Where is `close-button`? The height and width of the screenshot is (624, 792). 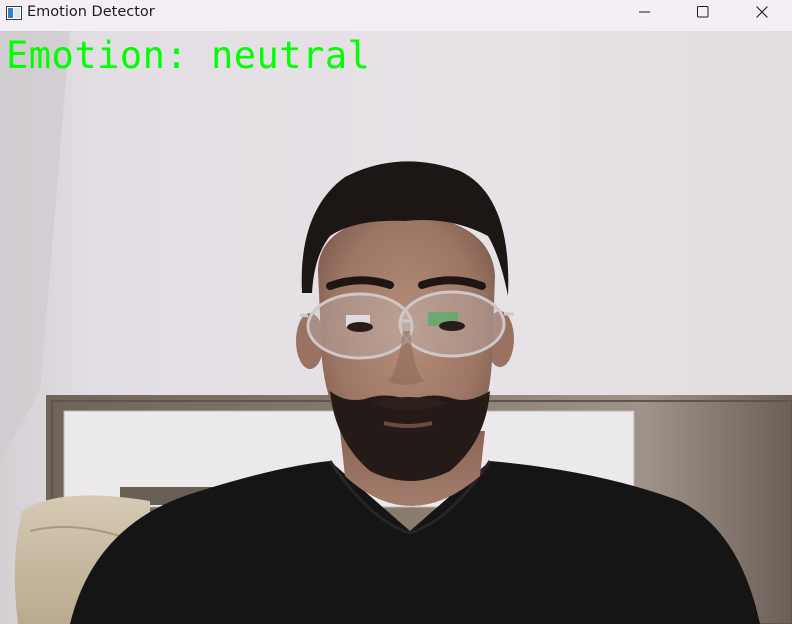
close-button is located at coordinates (762, 12).